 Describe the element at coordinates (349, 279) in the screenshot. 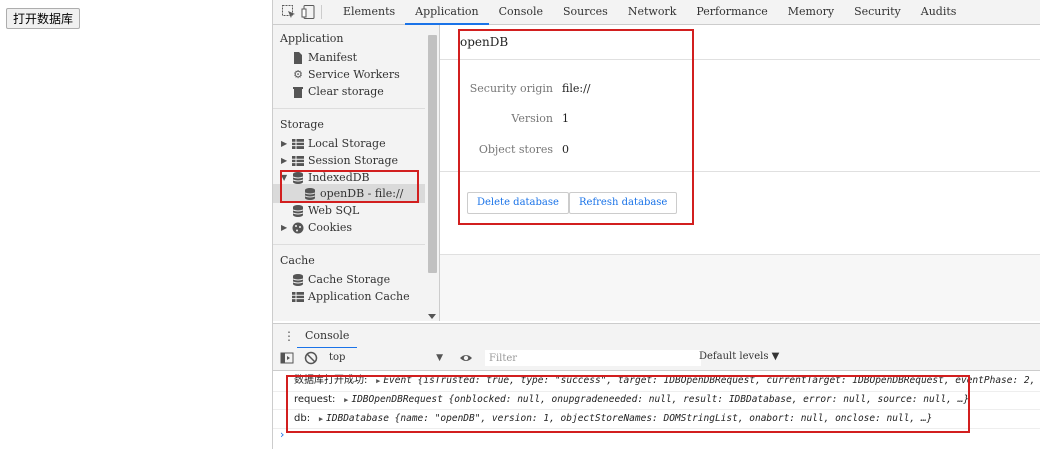

I see `sidebar-item-label: Cache Storage` at that location.